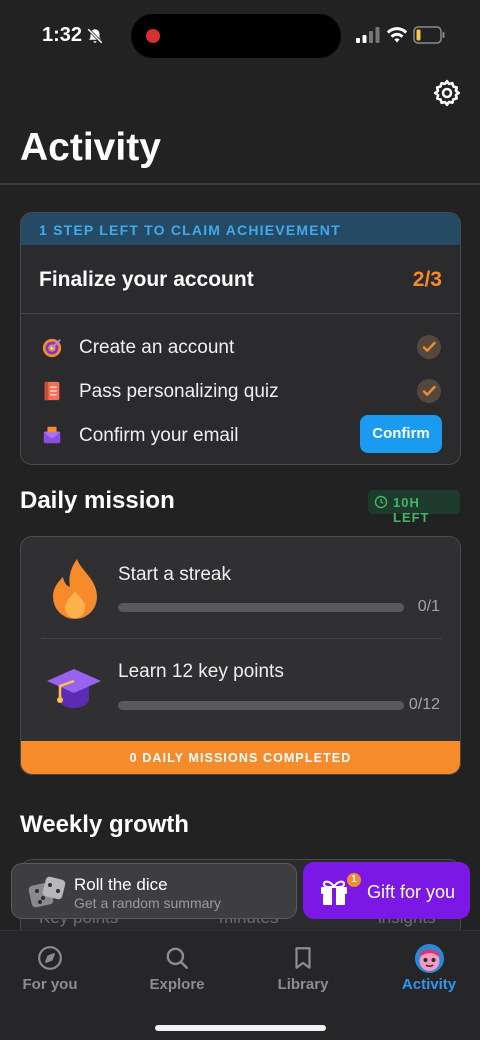  What do you see at coordinates (159, 435) in the screenshot?
I see `task-label-confirm-email: Confirm your email` at bounding box center [159, 435].